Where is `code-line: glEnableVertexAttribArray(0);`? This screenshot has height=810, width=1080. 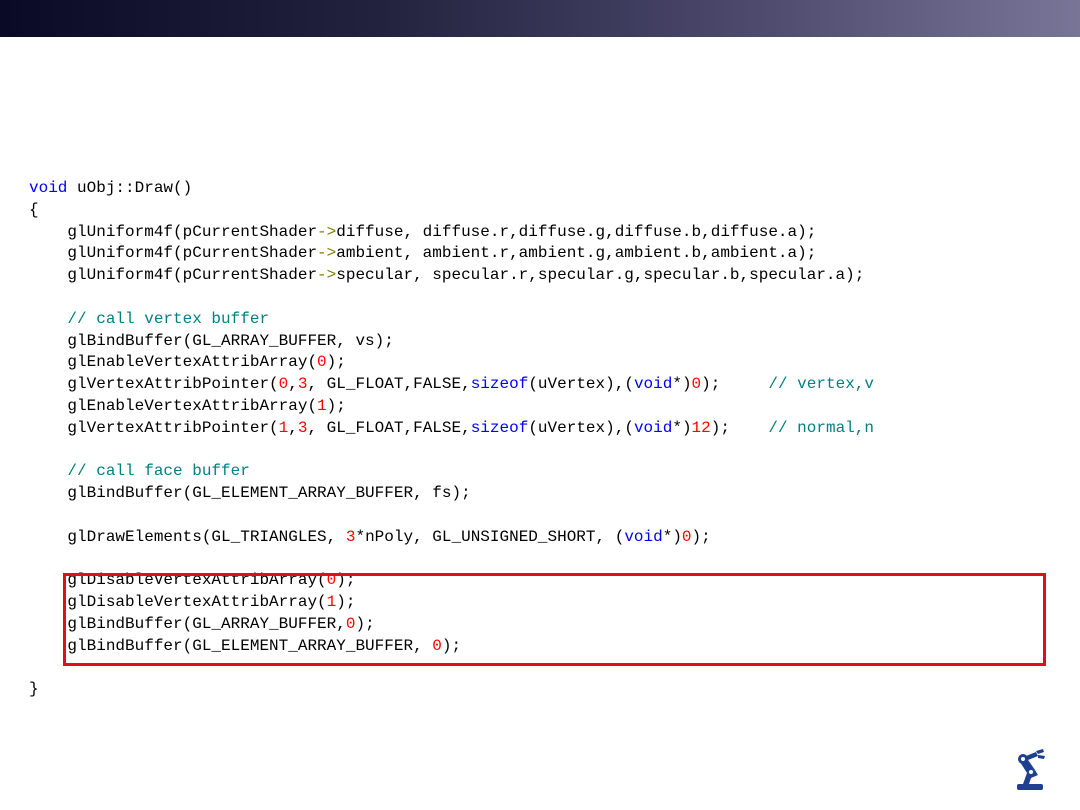
code-line: glEnableVertexAttribArray(0); is located at coordinates (451, 363).